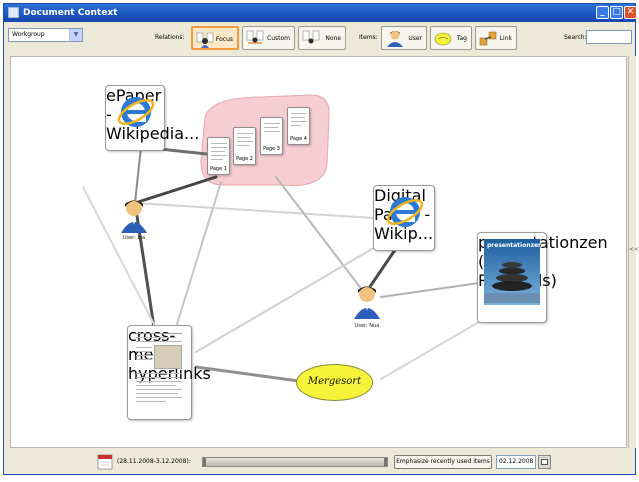 The image size is (639, 482). I want to click on relation-focus-button: Focus, so click(215, 38).